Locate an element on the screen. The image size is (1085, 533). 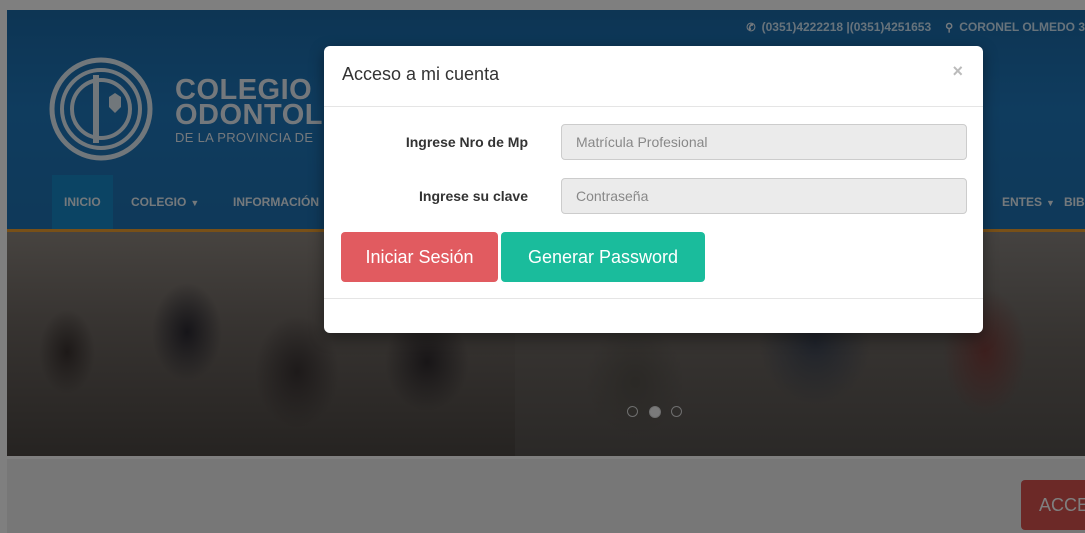
modal-title: Acceso a mi cuenta is located at coordinates (421, 74).